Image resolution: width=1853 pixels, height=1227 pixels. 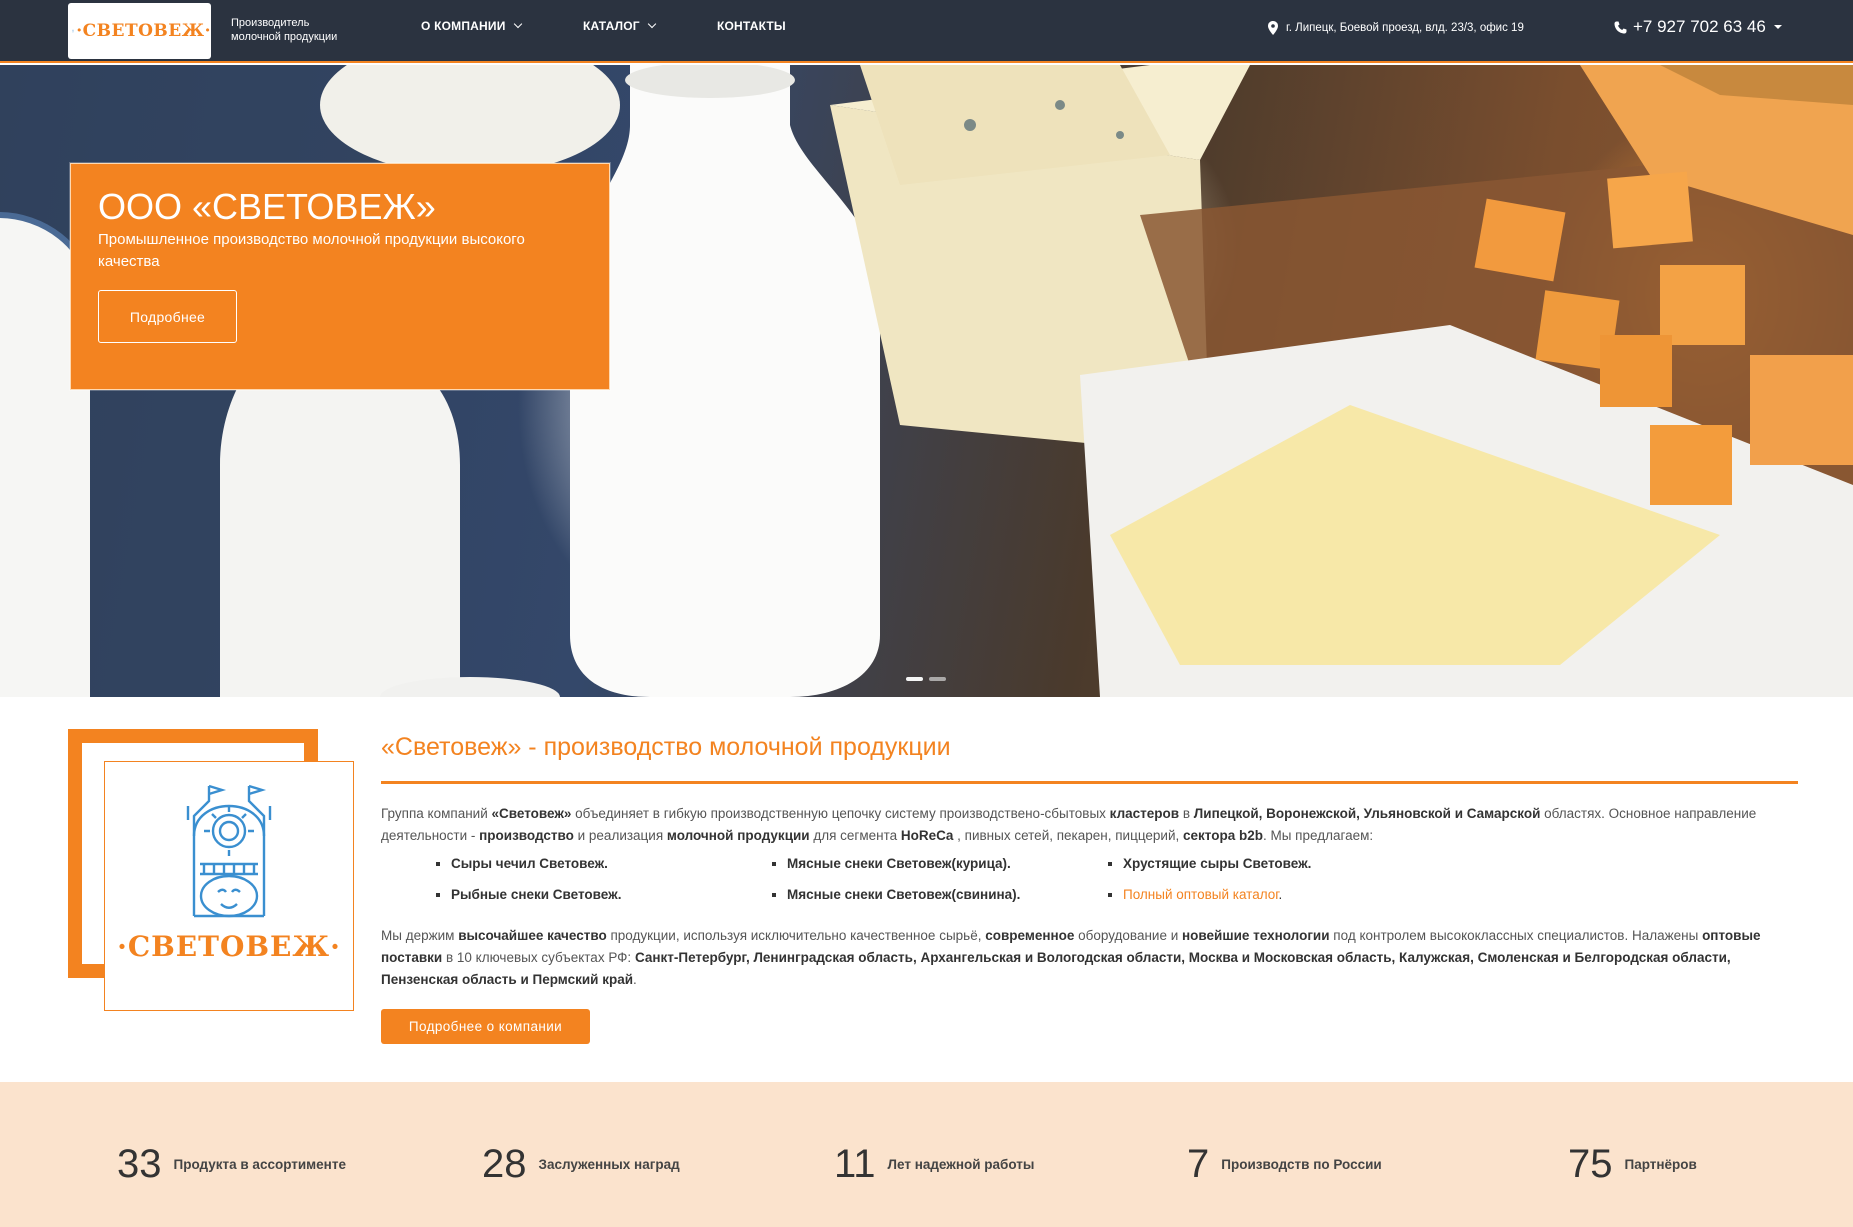 What do you see at coordinates (1201, 894) in the screenshot?
I see `full-catalog-link-label: Полный оптовый каталог` at bounding box center [1201, 894].